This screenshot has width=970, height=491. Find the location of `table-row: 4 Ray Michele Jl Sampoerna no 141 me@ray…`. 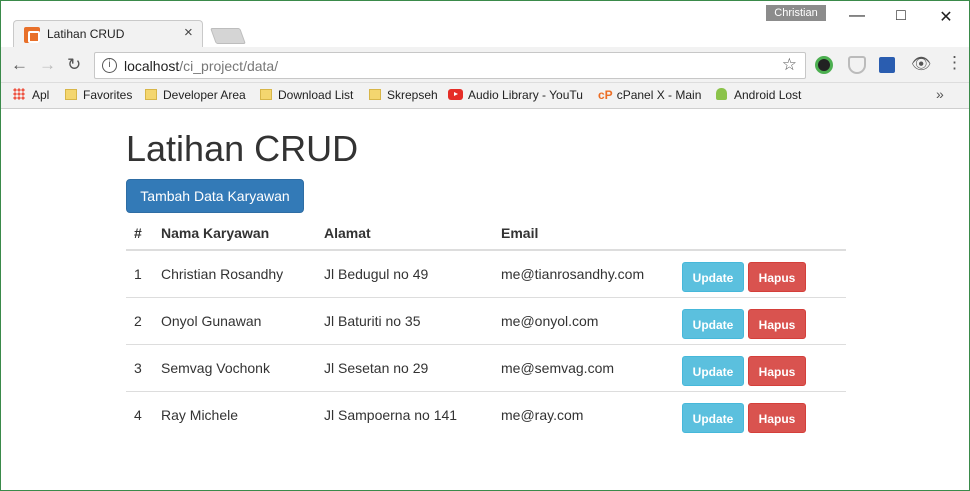

table-row: 4 Ray Michele Jl Sampoerna no 141 me@ray… is located at coordinates (486, 414).